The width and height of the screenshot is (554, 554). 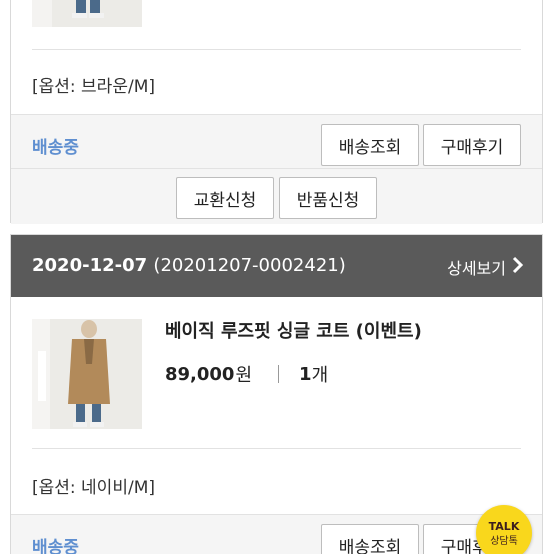 I want to click on product-option: [옵션: 네이비/M], so click(x=93, y=488).